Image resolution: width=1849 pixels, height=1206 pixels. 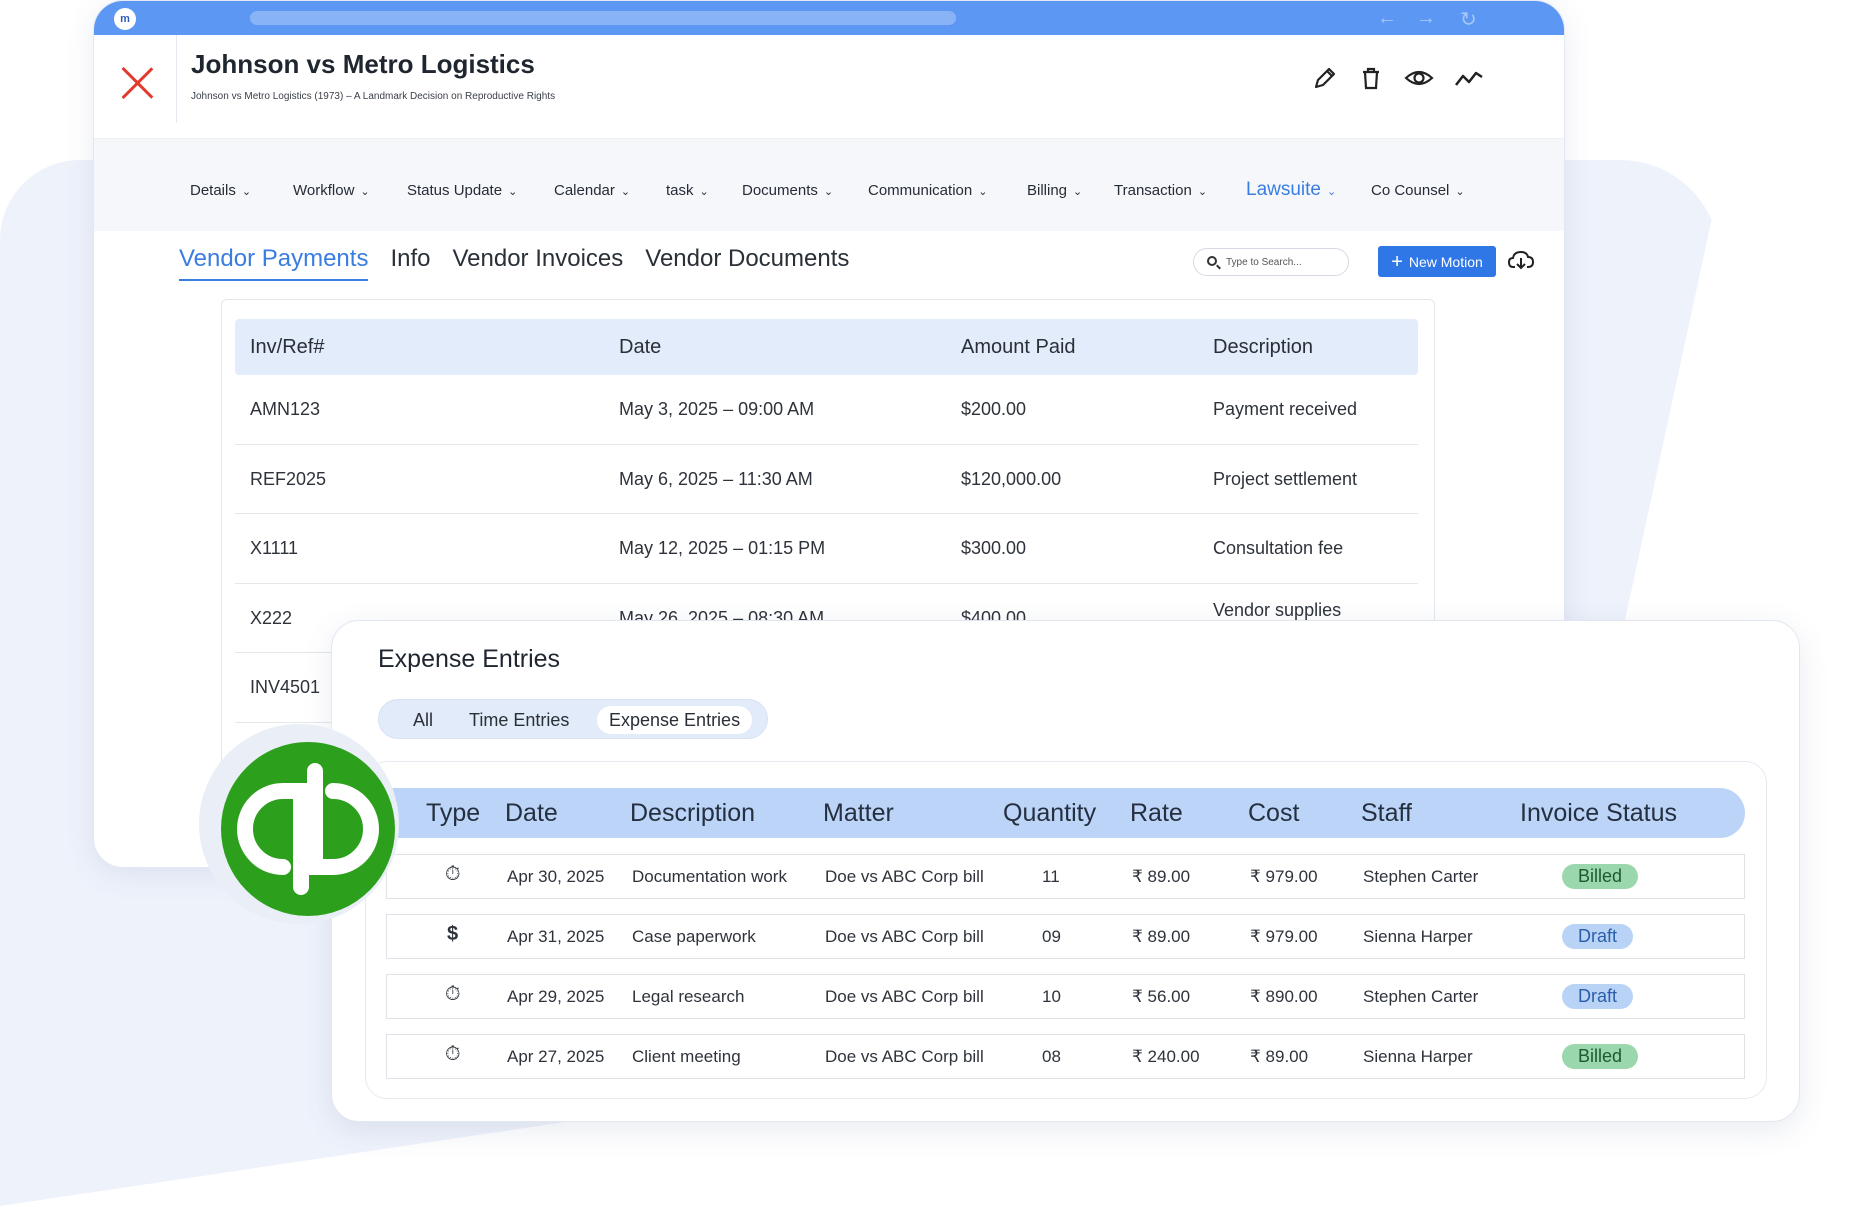 I want to click on column-header: Quantity, so click(x=1050, y=813).